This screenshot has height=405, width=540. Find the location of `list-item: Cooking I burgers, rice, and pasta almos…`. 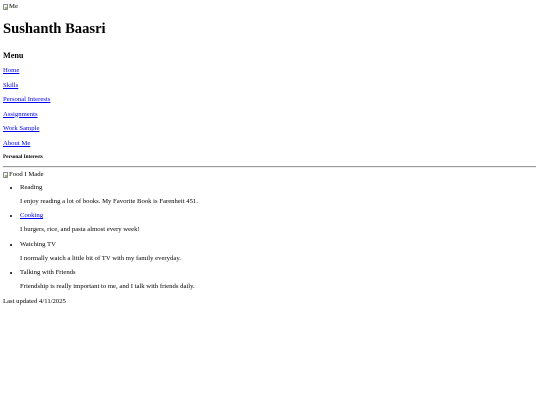

list-item: Cooking I burgers, rice, and pasta almos… is located at coordinates (278, 222).